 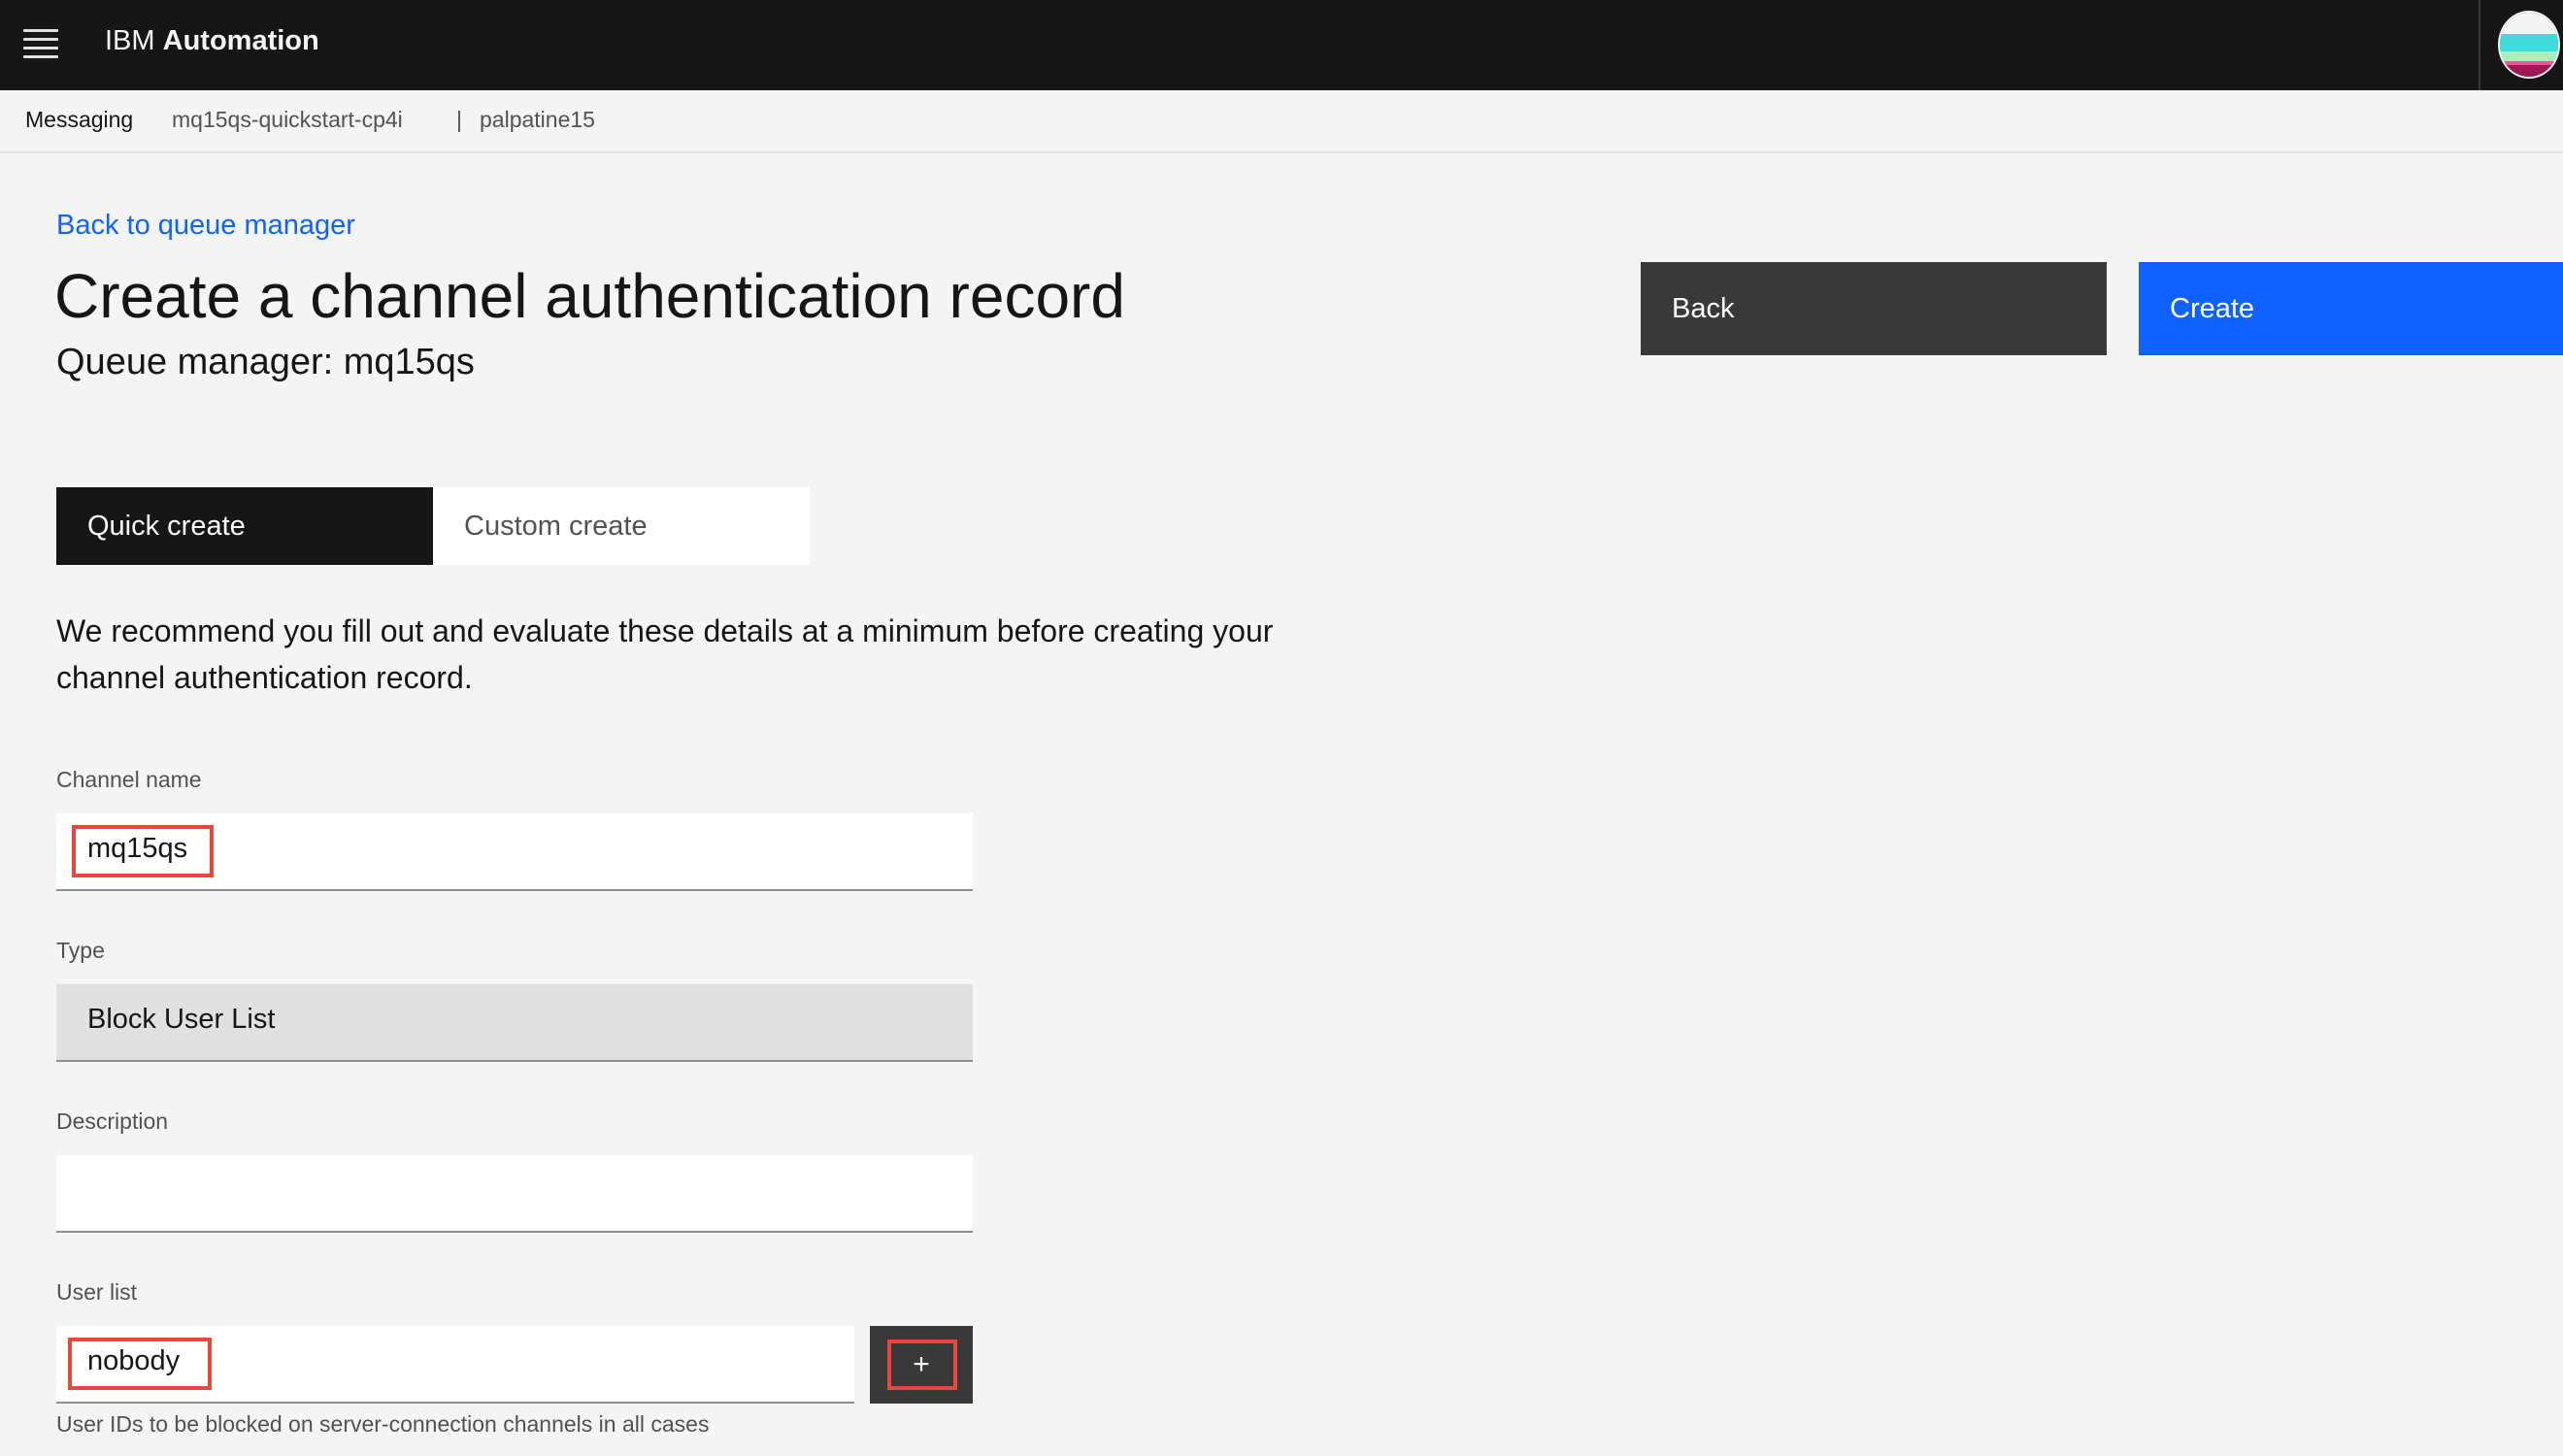 What do you see at coordinates (2529, 45) in the screenshot?
I see `user-avatar-icon` at bounding box center [2529, 45].